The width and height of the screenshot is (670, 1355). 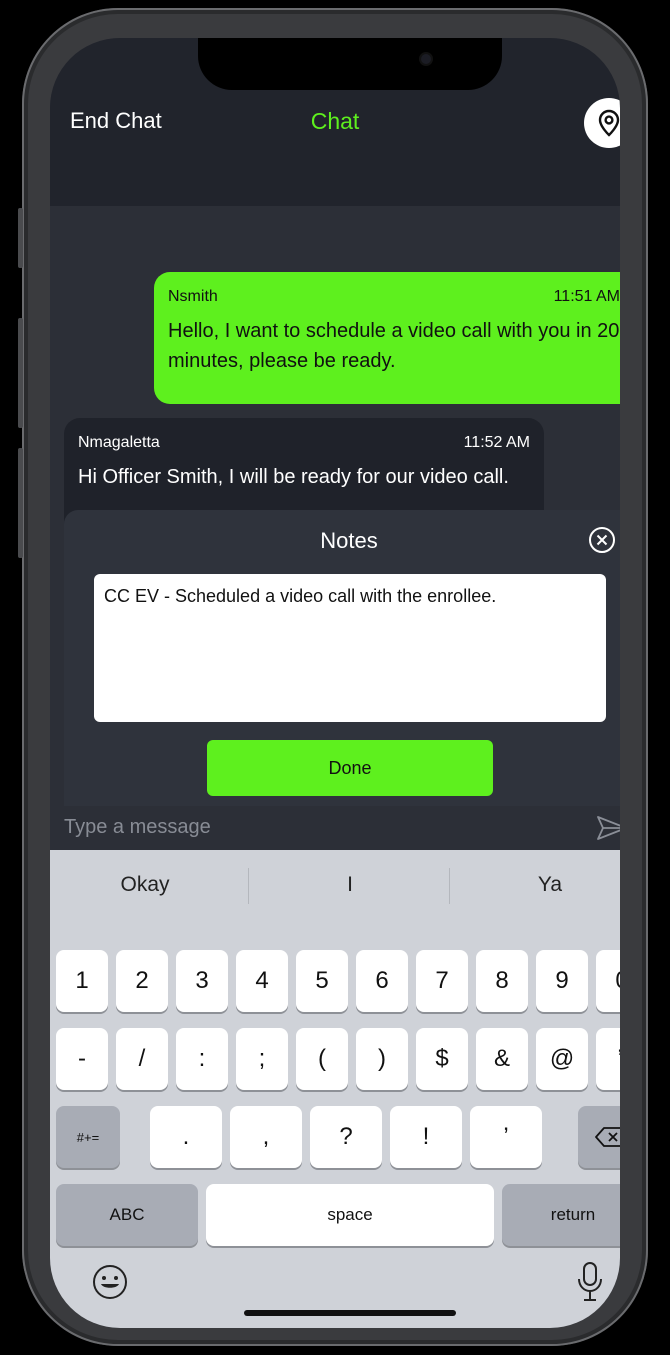 What do you see at coordinates (127, 1215) in the screenshot?
I see `abc-key: ABC` at bounding box center [127, 1215].